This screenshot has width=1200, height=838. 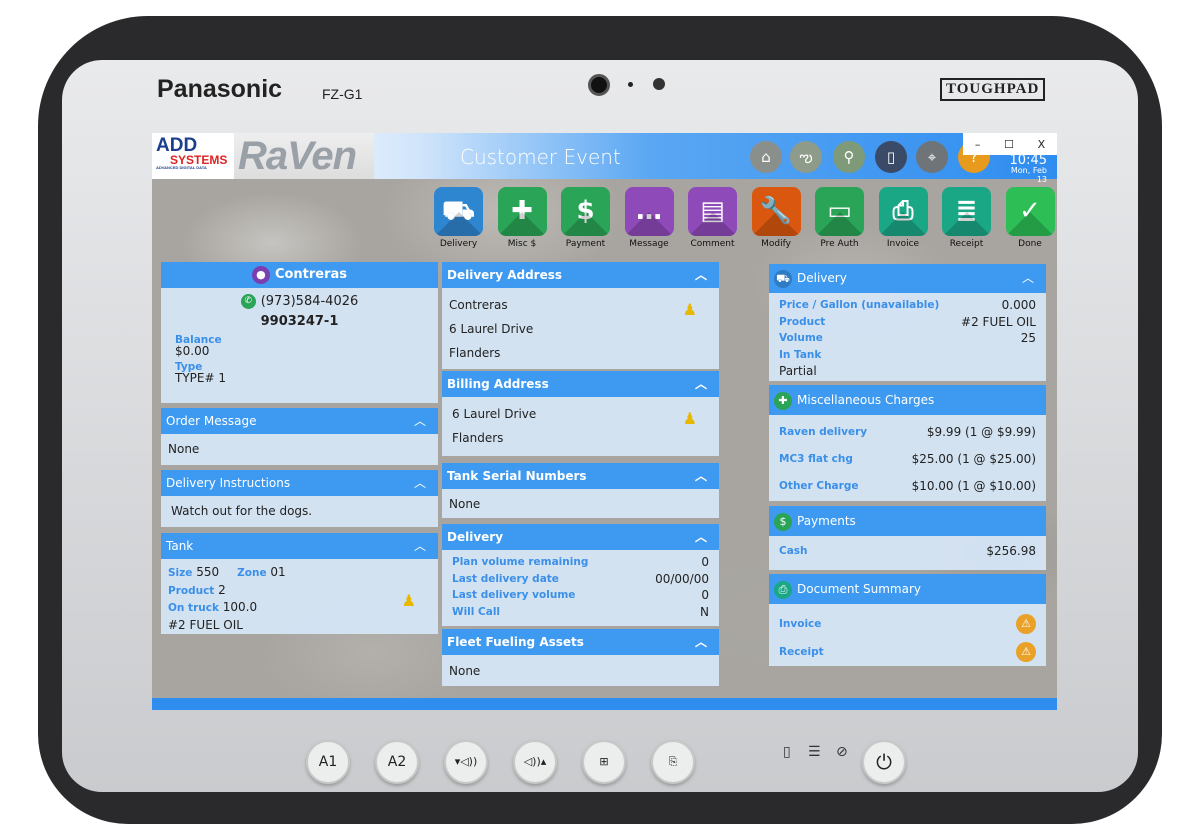 What do you see at coordinates (192, 152) in the screenshot?
I see `add-systems-logo: ADD SYSTEMS ADVANCED DIGITAL DATA` at bounding box center [192, 152].